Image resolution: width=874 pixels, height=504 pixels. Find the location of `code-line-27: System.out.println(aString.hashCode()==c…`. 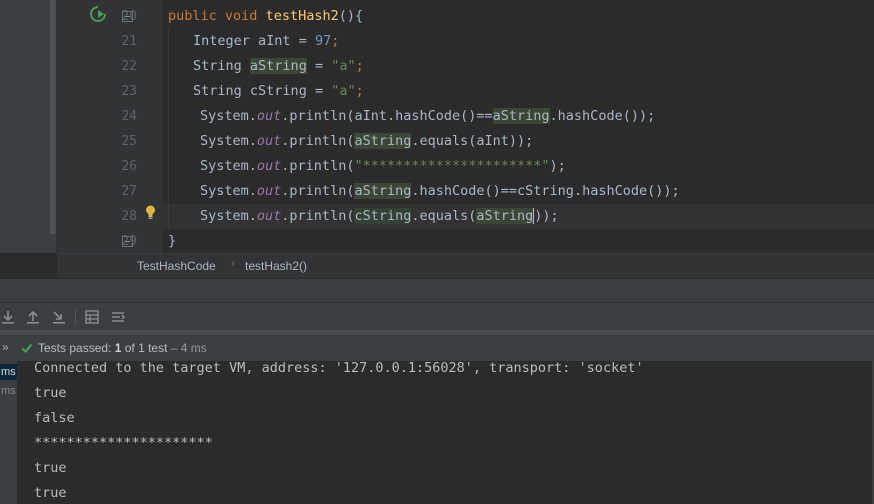

code-line-27: System.out.println(aString.hashCode()==c… is located at coordinates (440, 191).